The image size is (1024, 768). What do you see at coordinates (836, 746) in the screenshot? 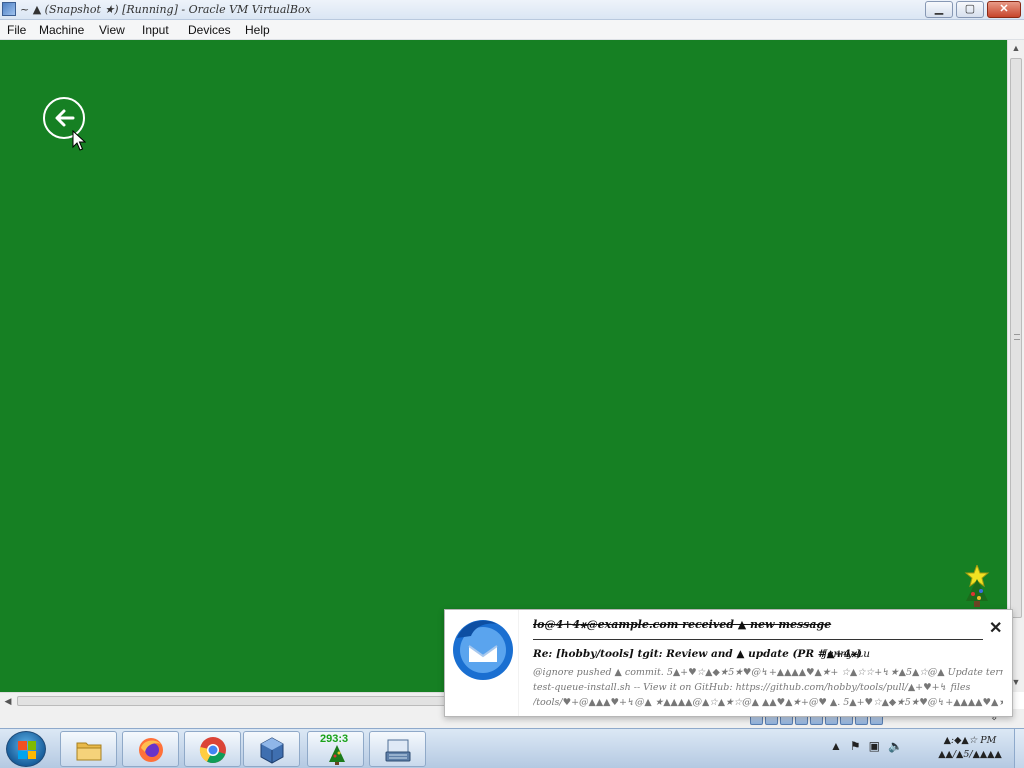
I see `tray-expand-chevron-icon: ▲` at bounding box center [836, 746].